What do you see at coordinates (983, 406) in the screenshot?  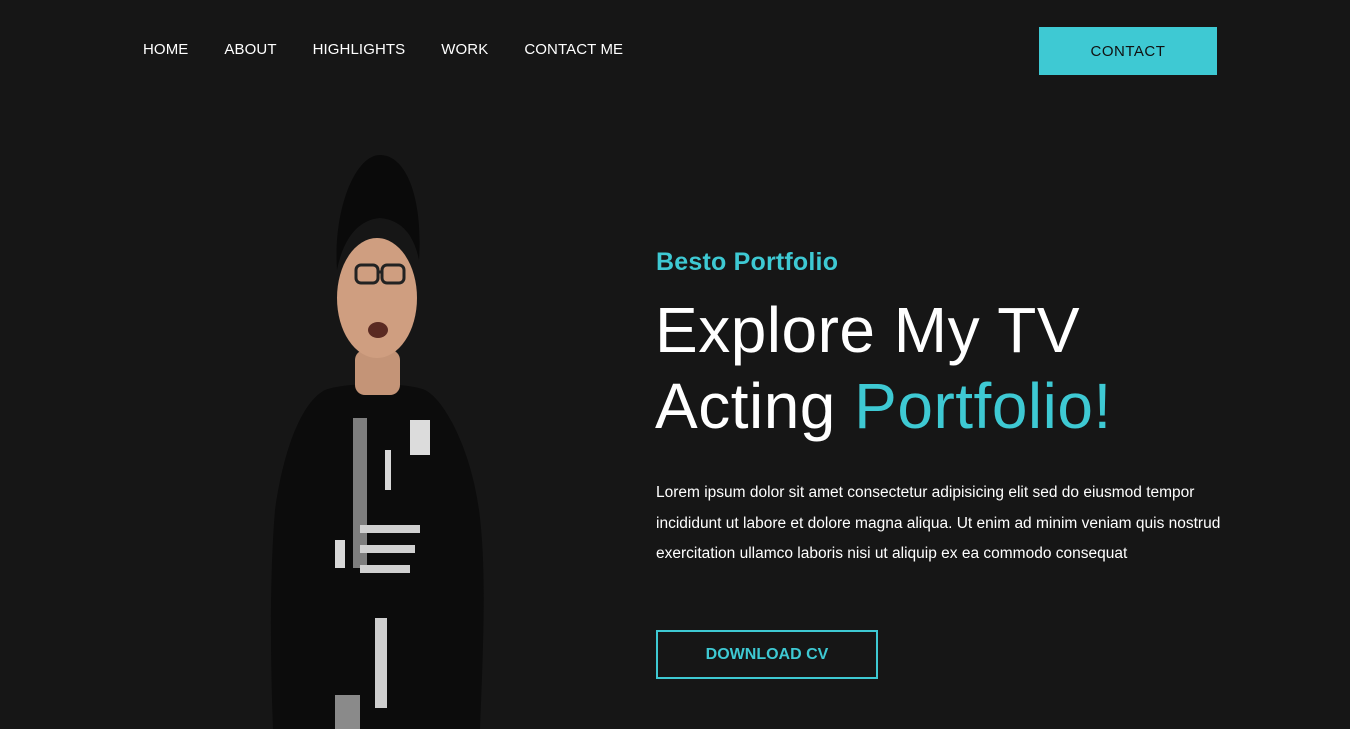 I see `headline-line-2-accent: Portfolio!` at bounding box center [983, 406].